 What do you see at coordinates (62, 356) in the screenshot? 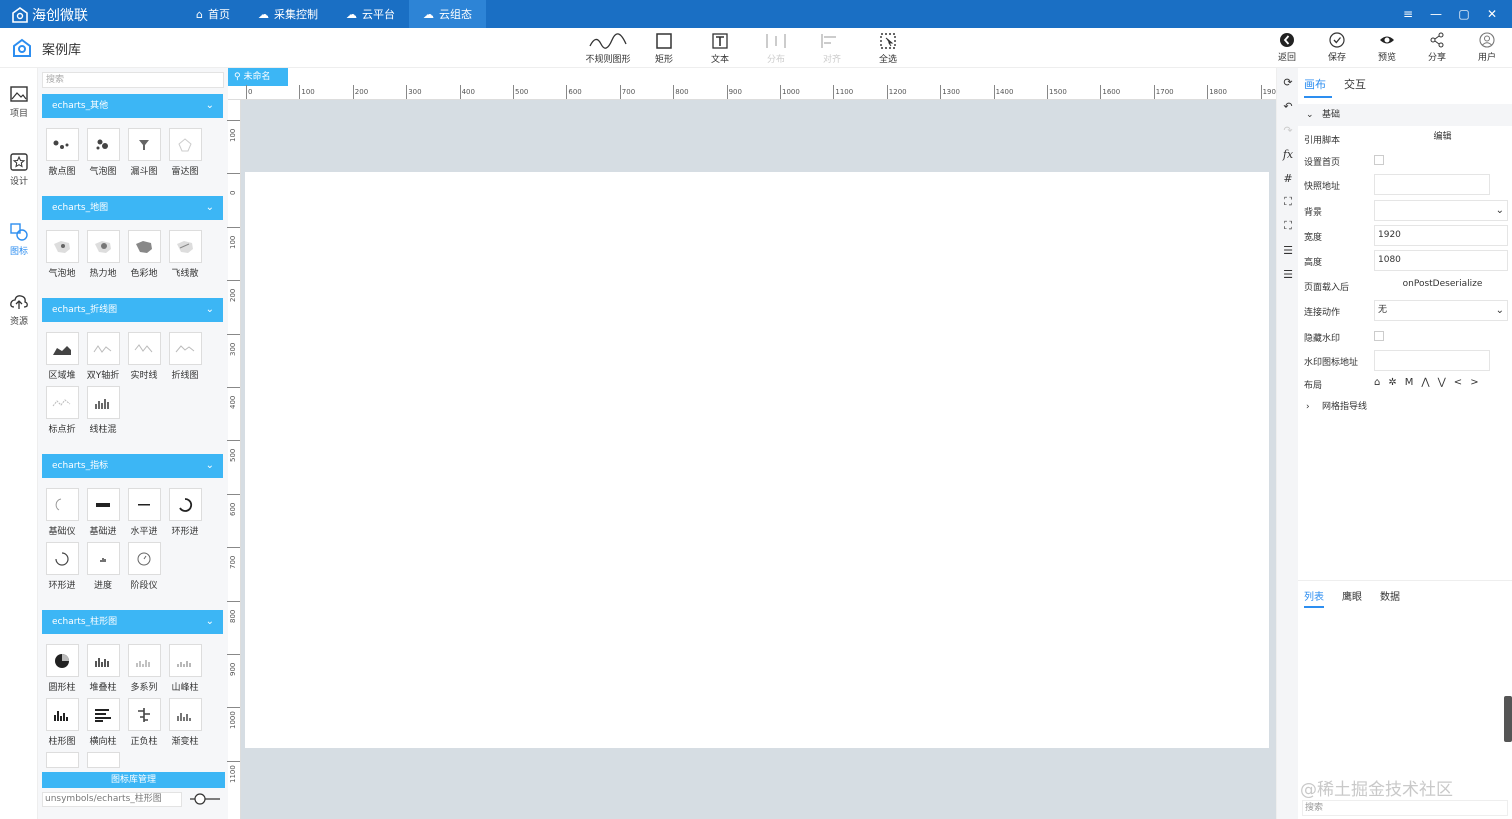
I see `library-item: 区域堆` at bounding box center [62, 356].